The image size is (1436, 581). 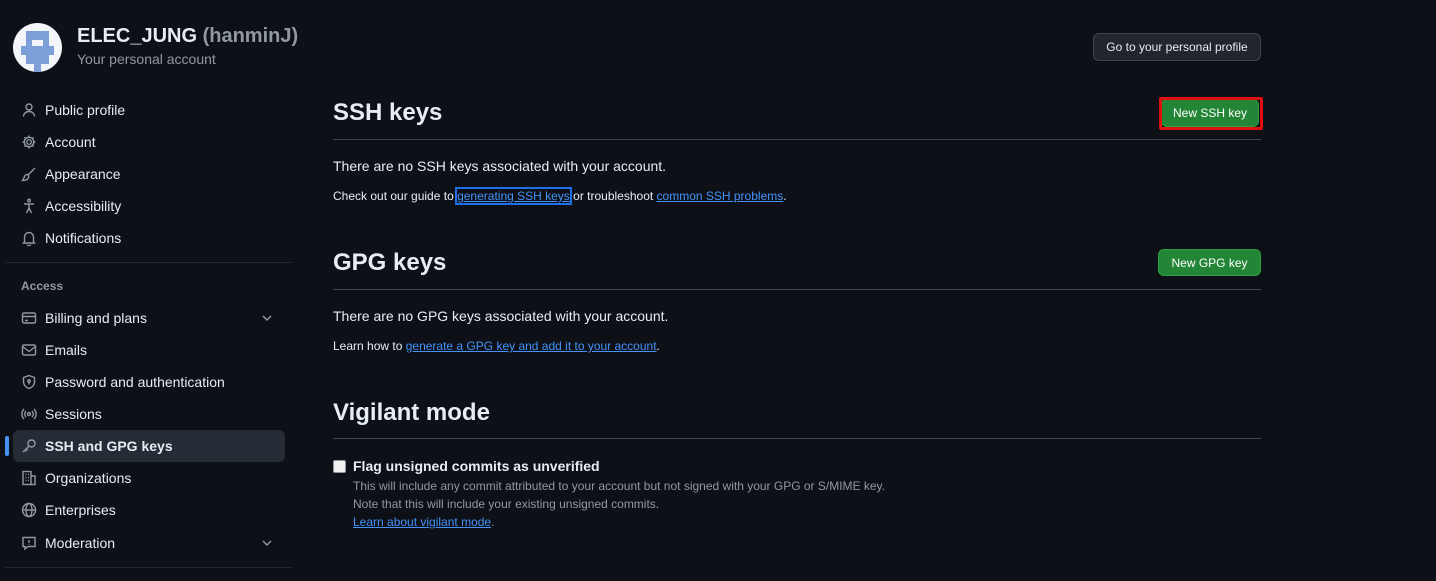 What do you see at coordinates (411, 412) in the screenshot?
I see `vigilant-mode-title: Vigilant mode` at bounding box center [411, 412].